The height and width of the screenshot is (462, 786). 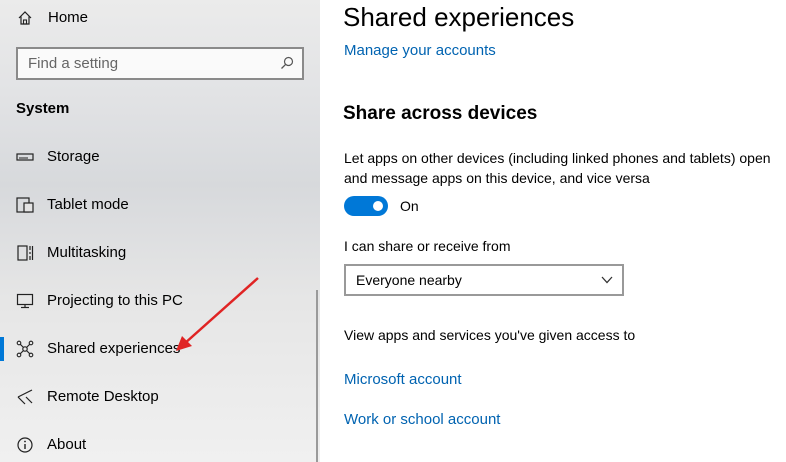 I want to click on sidebar-item-storage: Storage, so click(x=159, y=157).